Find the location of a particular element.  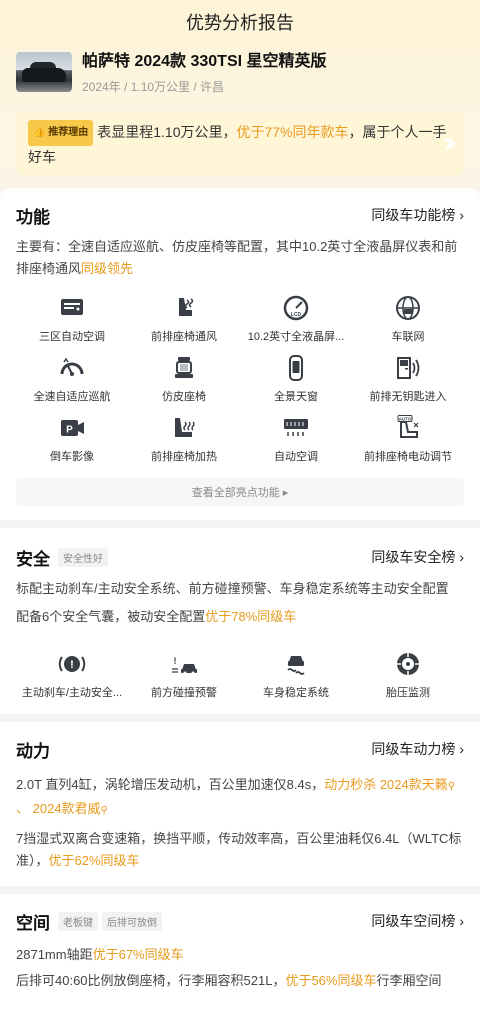

adaptive-cruise-icon is located at coordinates (72, 366).